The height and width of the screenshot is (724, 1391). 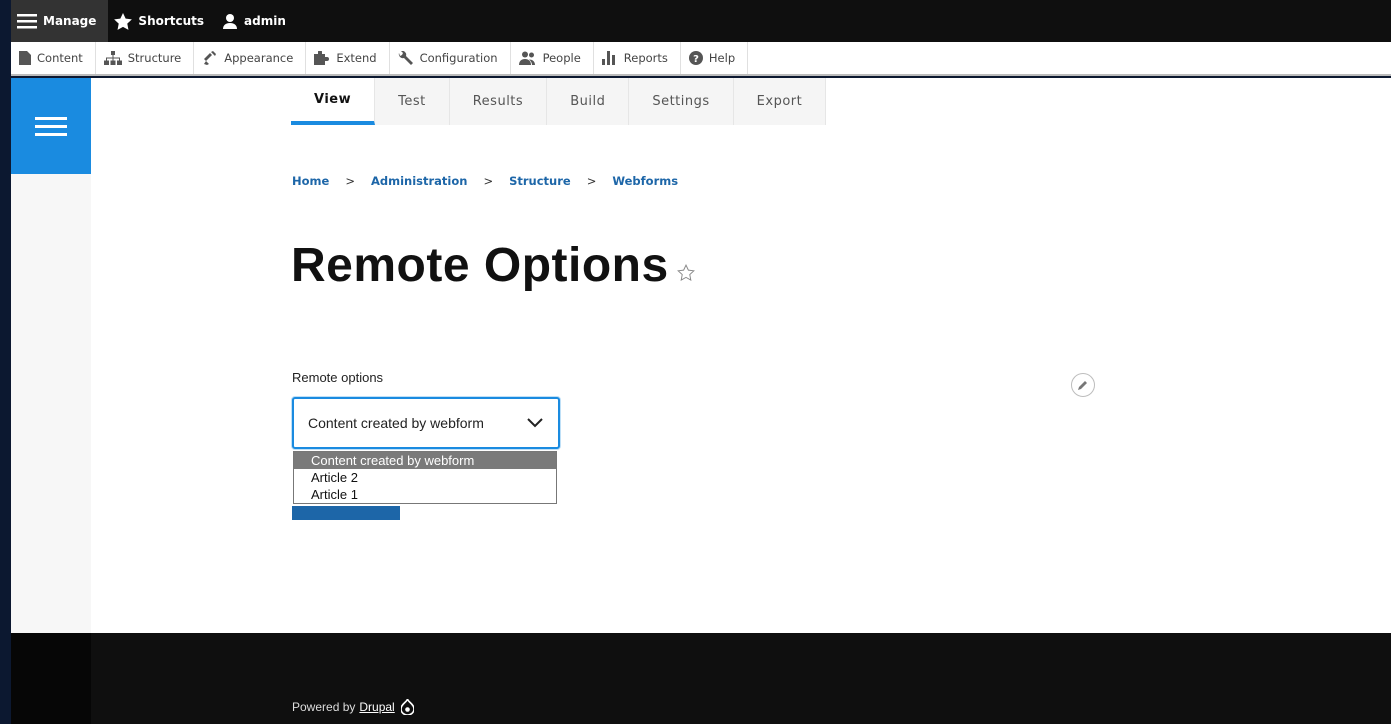 I want to click on breadcrumb-administration: Administration, so click(x=419, y=181).